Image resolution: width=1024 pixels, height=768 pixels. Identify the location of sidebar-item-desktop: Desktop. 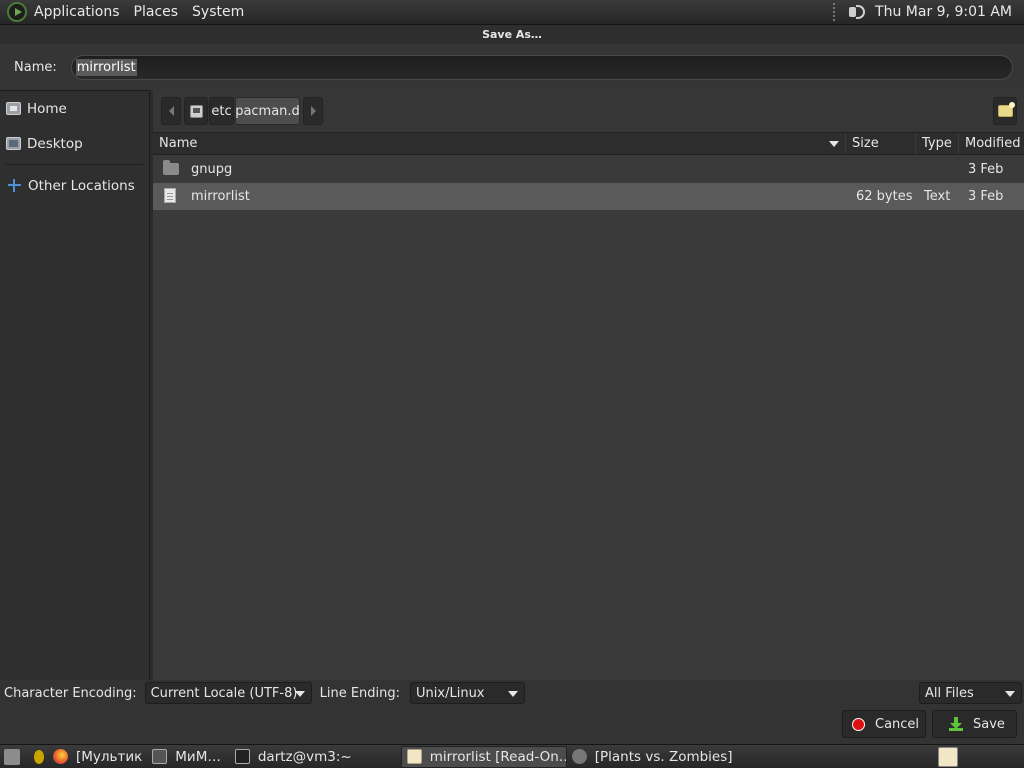
(74, 143).